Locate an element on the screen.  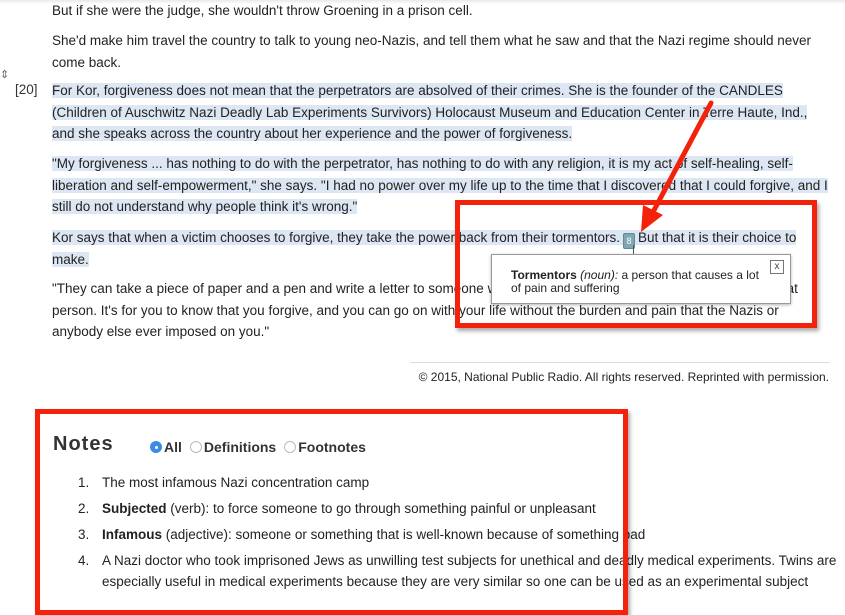
popup-term: Tormentors is located at coordinates (544, 275).